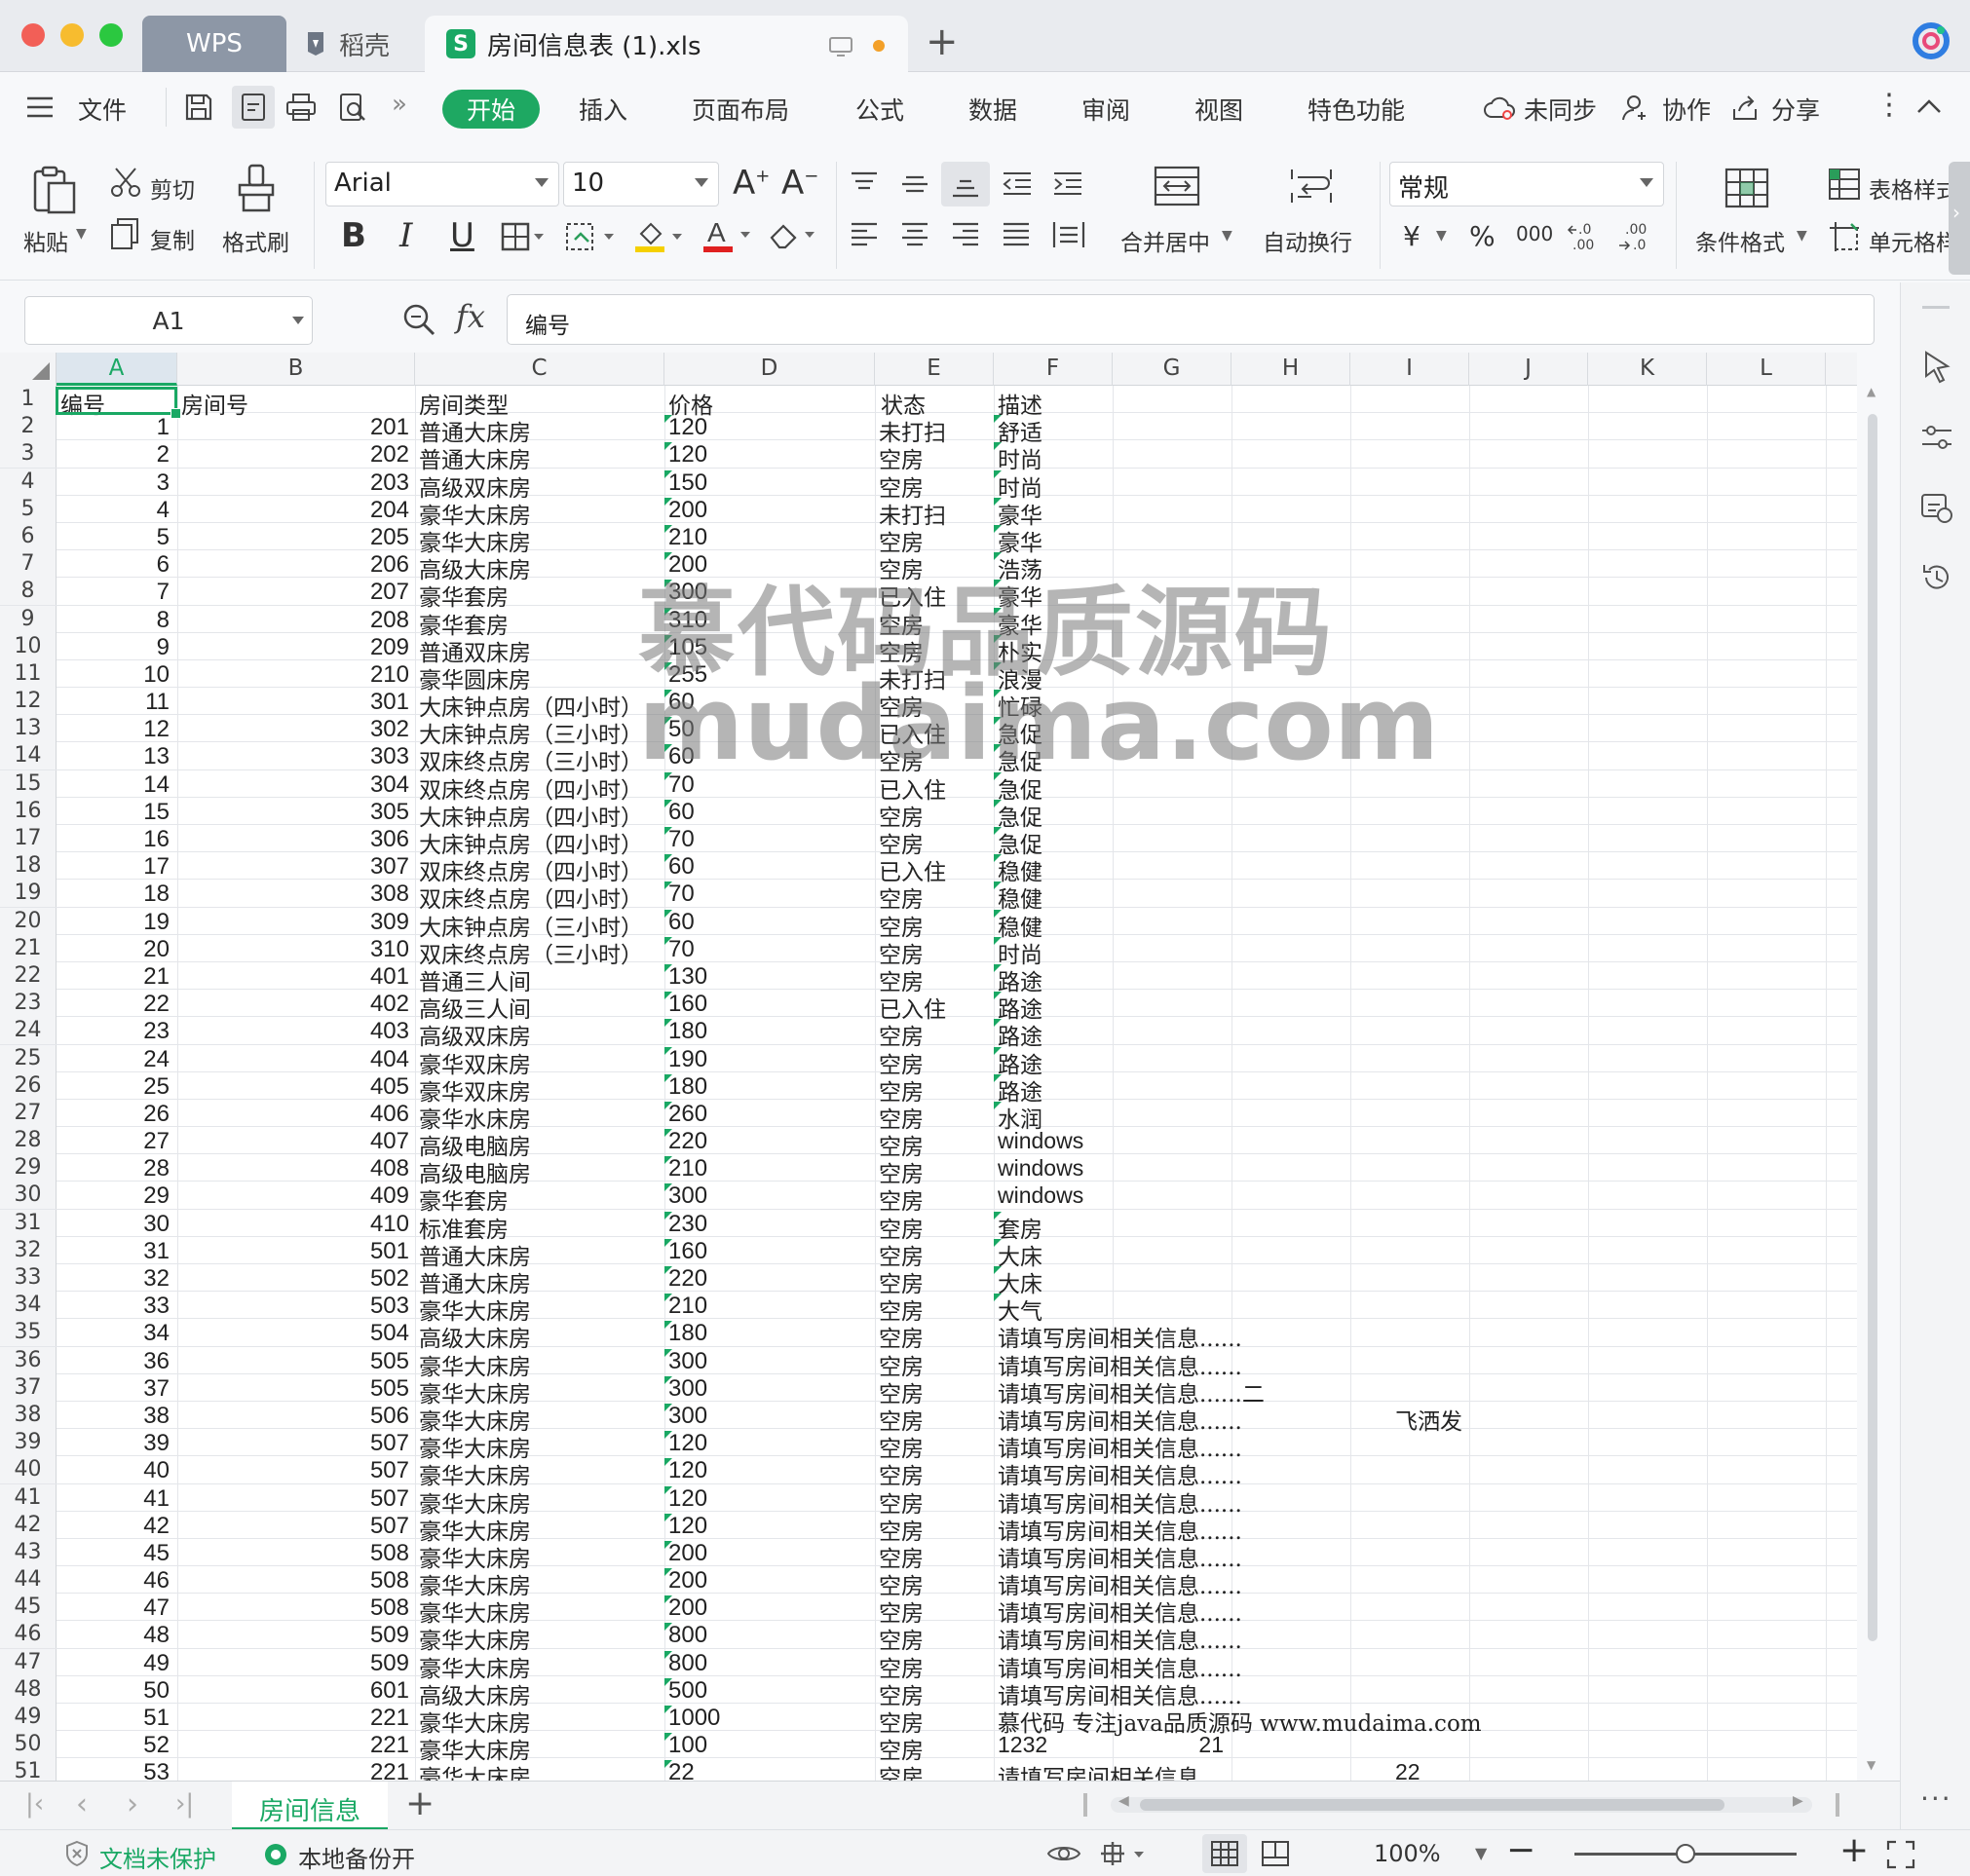  What do you see at coordinates (172, 238) in the screenshot?
I see `copy-button: 复制` at bounding box center [172, 238].